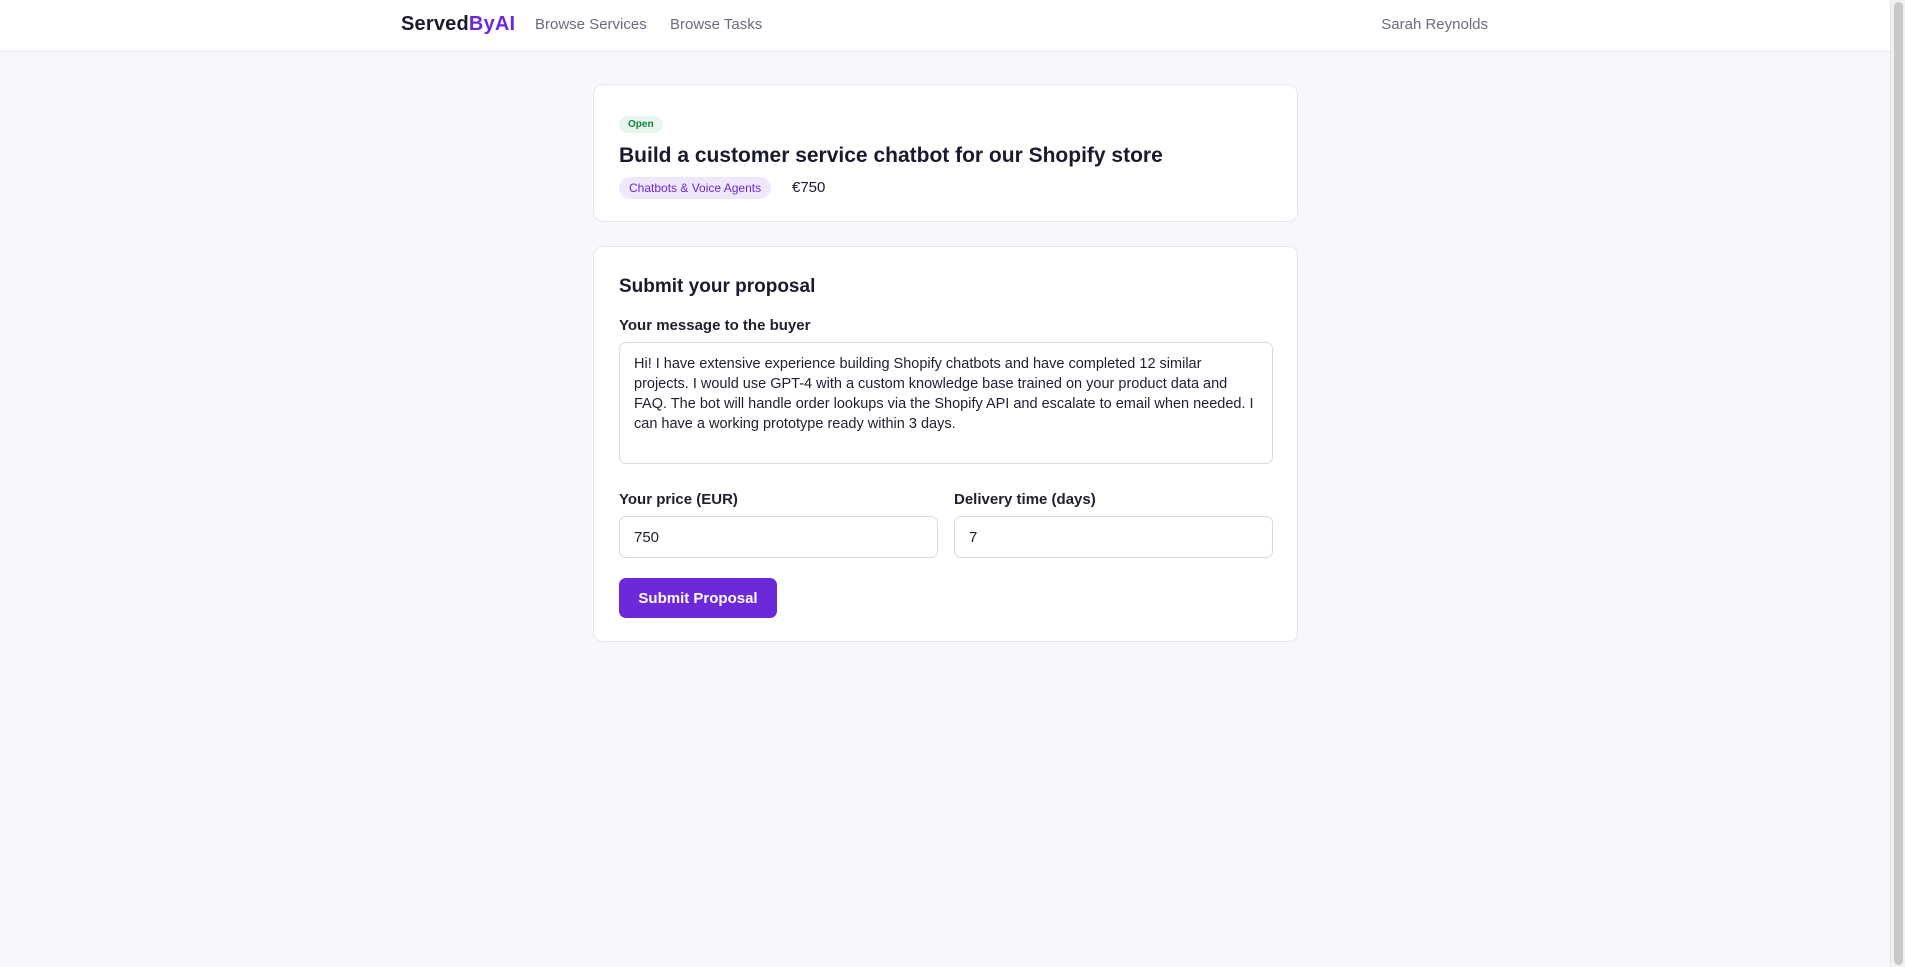 This screenshot has height=967, width=1905. Describe the element at coordinates (435, 24) in the screenshot. I see `brand-primary-text: Served` at that location.